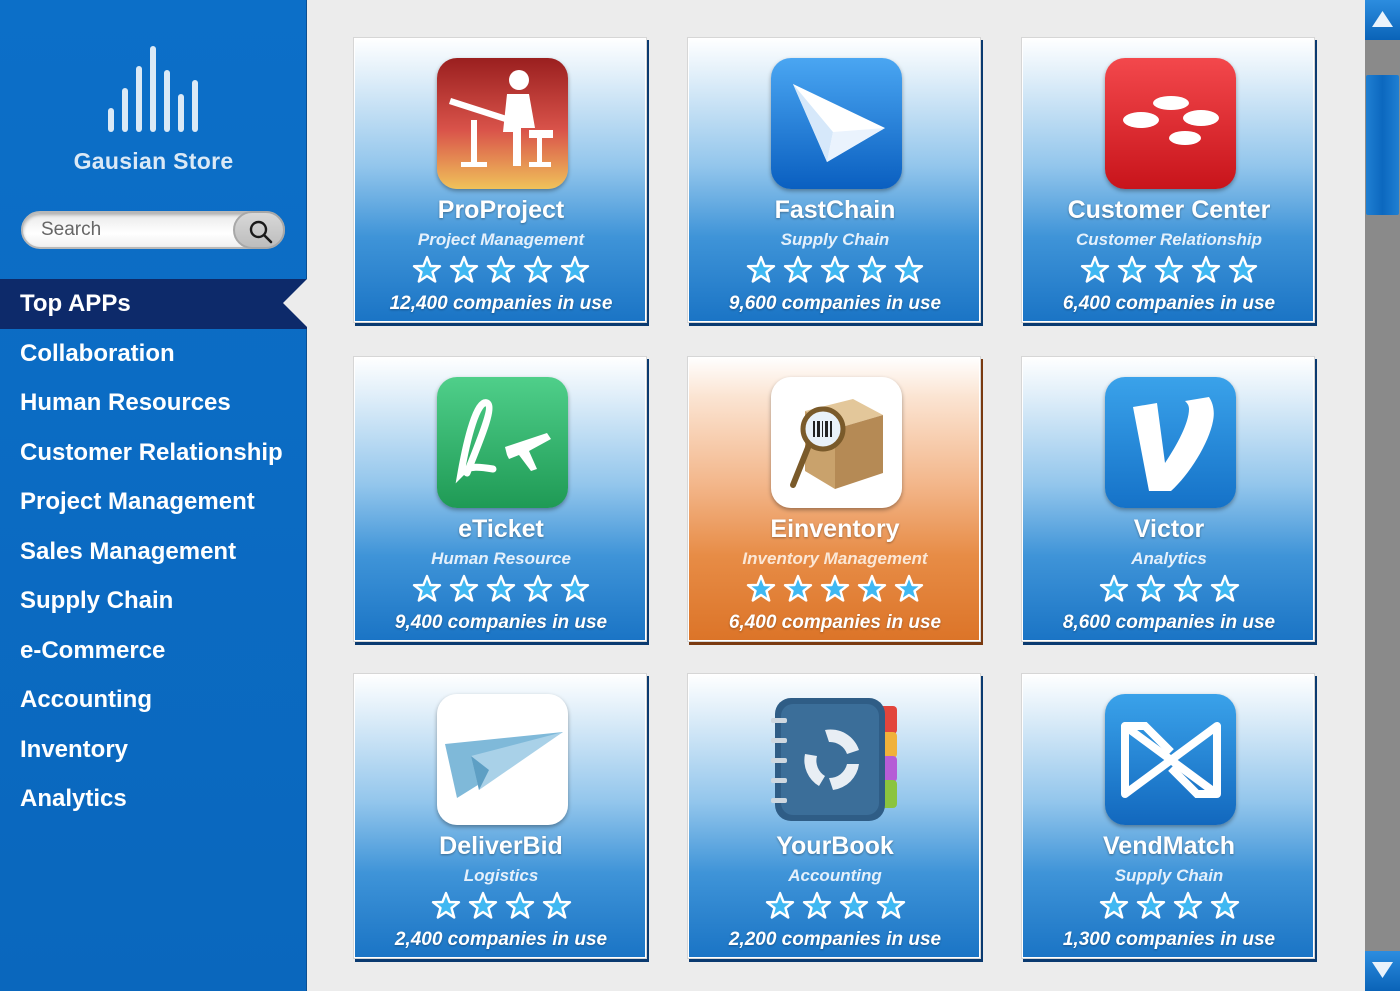 The height and width of the screenshot is (991, 1400). What do you see at coordinates (502, 759) in the screenshot?
I see `paper-plane-outline-icon` at bounding box center [502, 759].